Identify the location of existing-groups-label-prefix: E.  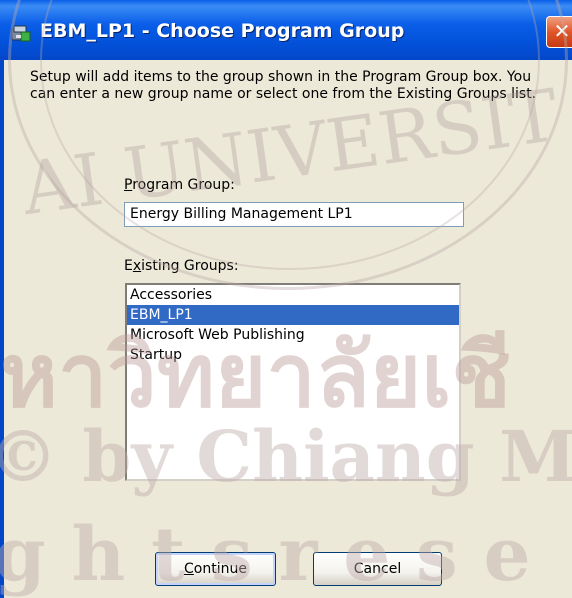
(128, 266).